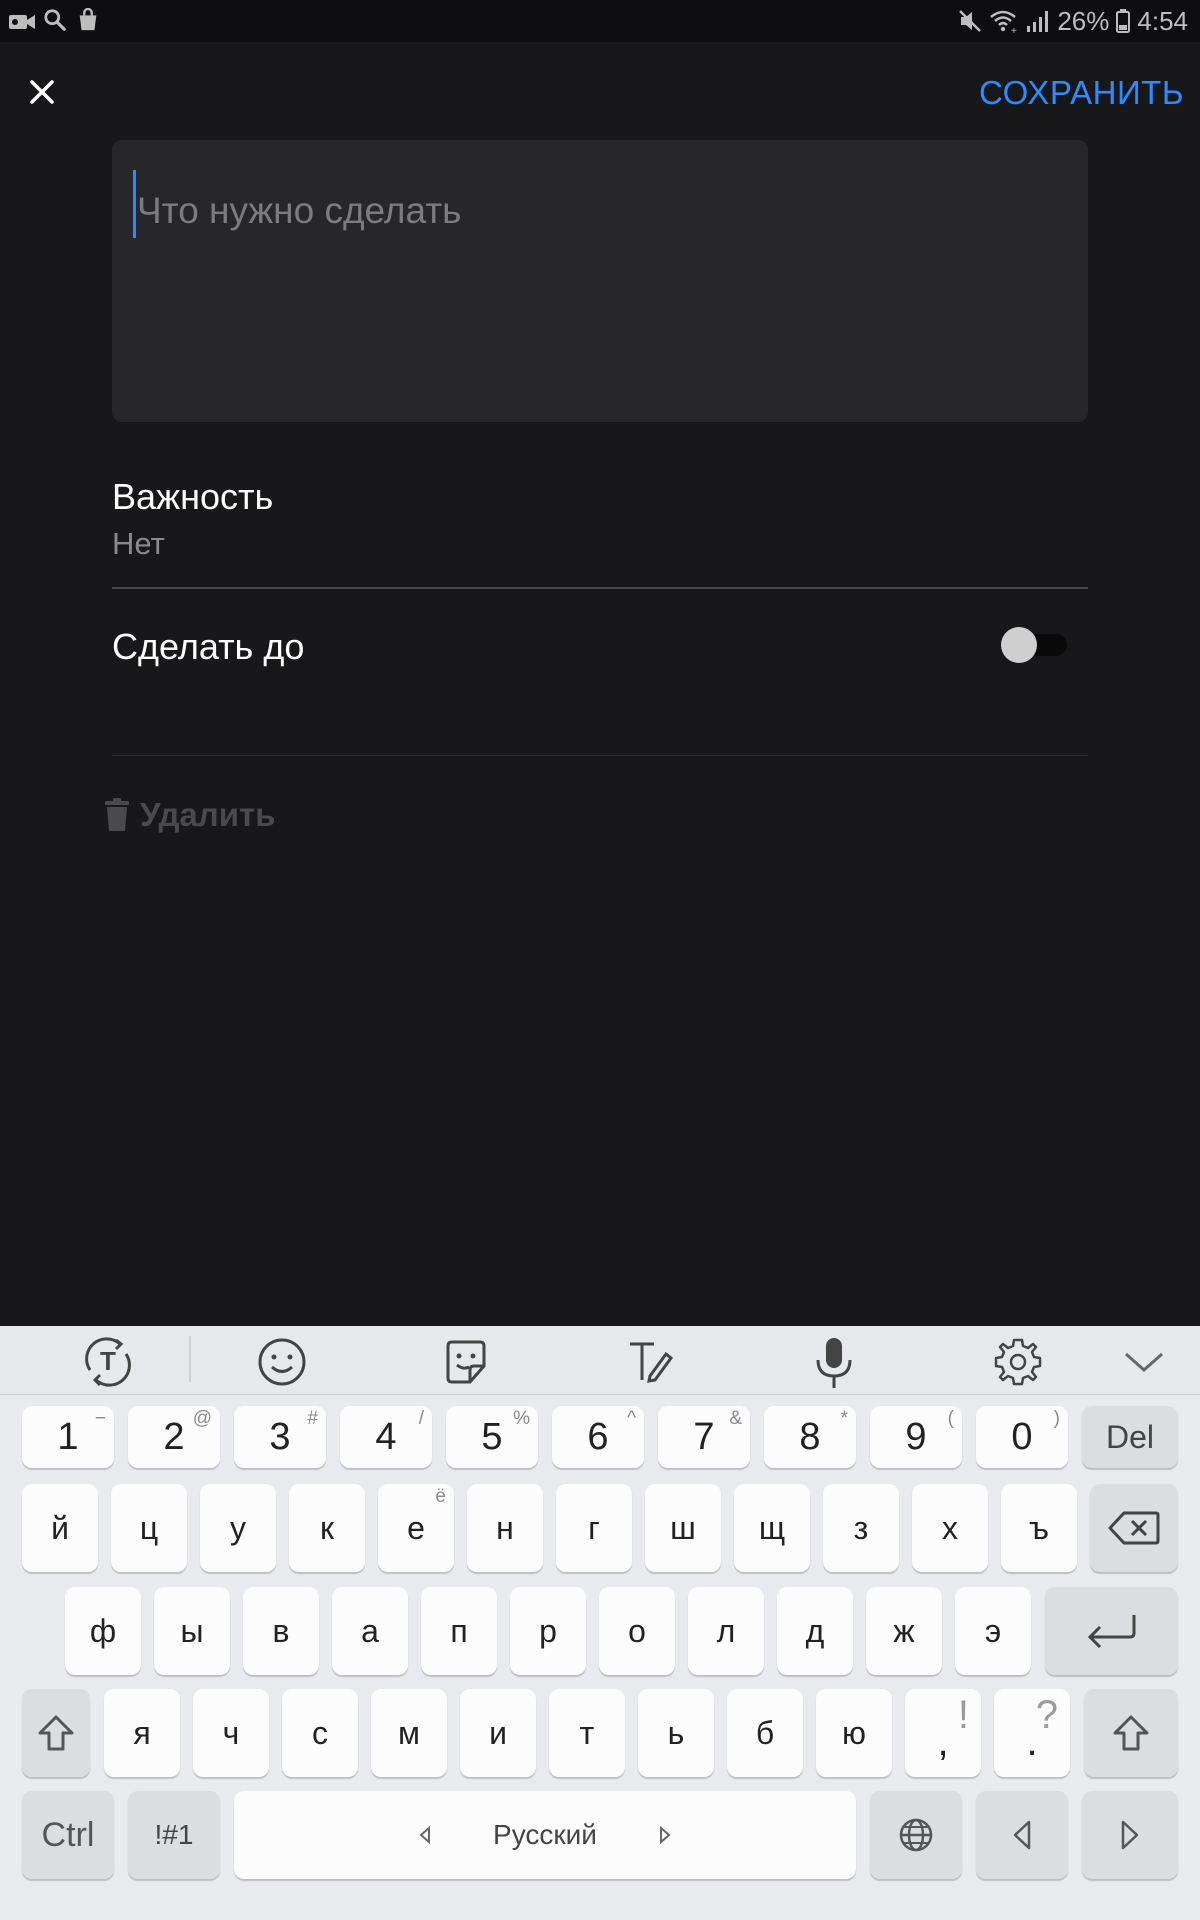 Image resolution: width=1200 pixels, height=1920 pixels. Describe the element at coordinates (683, 1528) in the screenshot. I see `key-letter: ш` at that location.